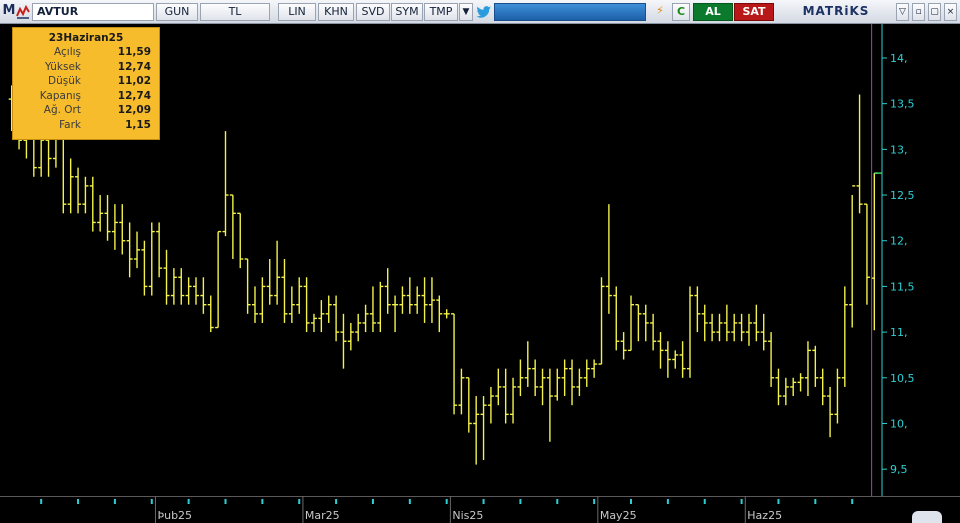 Image resolution: width=960 pixels, height=523 pixels. I want to click on currency-button: TL, so click(235, 12).